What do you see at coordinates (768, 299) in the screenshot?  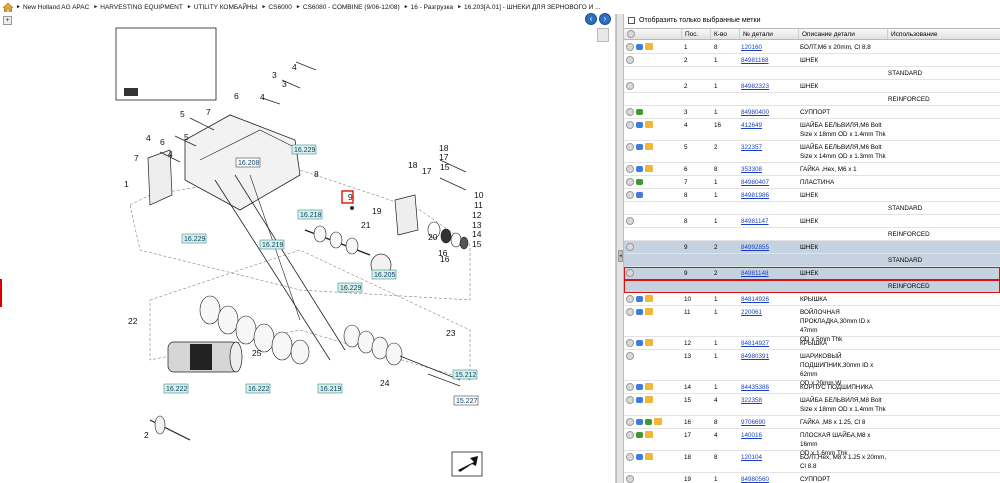 I see `part-number-link: 84814926` at bounding box center [768, 299].